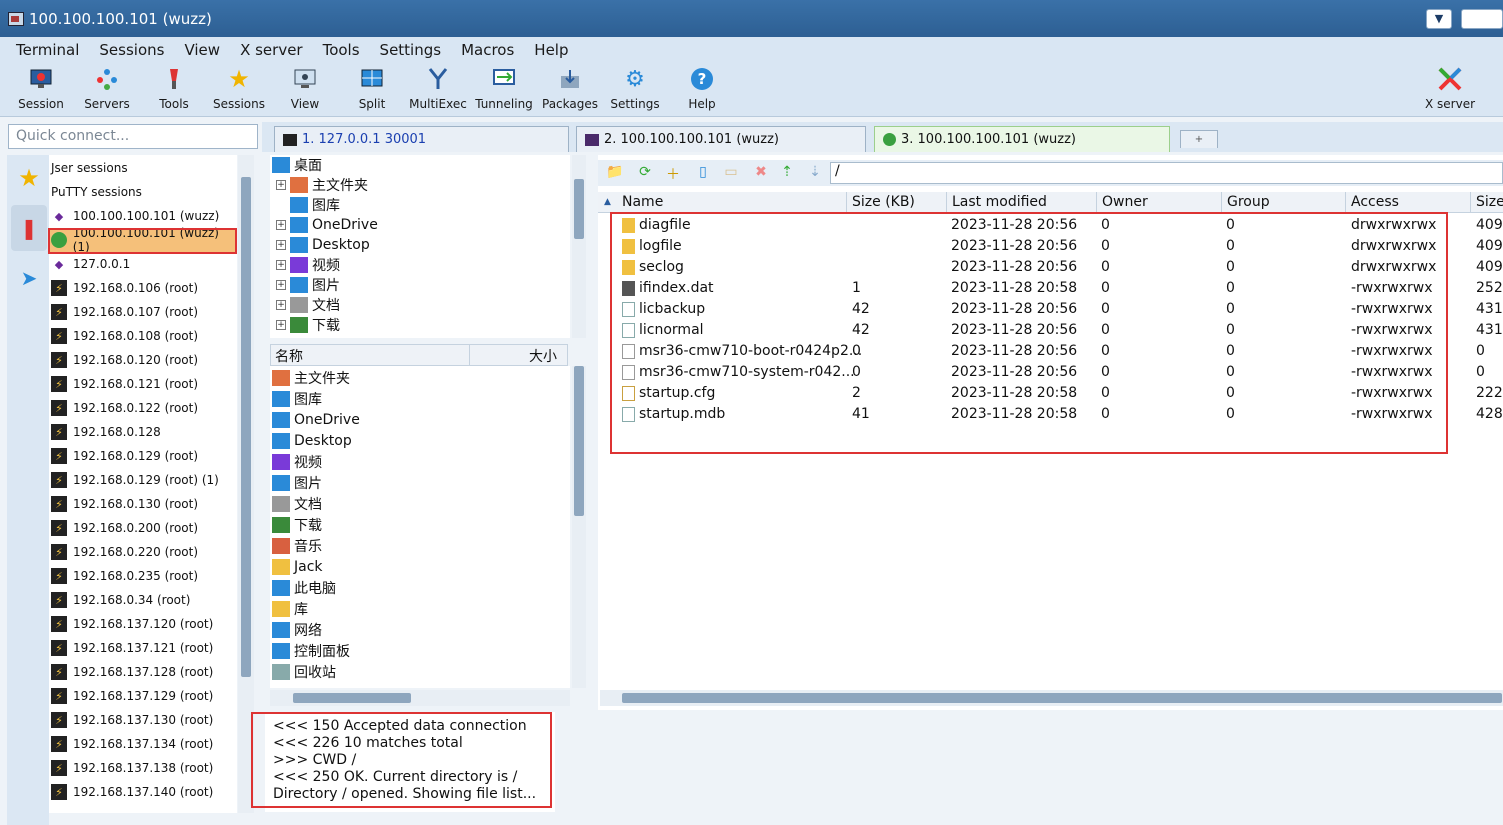 This screenshot has width=1503, height=825. I want to click on menu-xserver: X server, so click(271, 50).